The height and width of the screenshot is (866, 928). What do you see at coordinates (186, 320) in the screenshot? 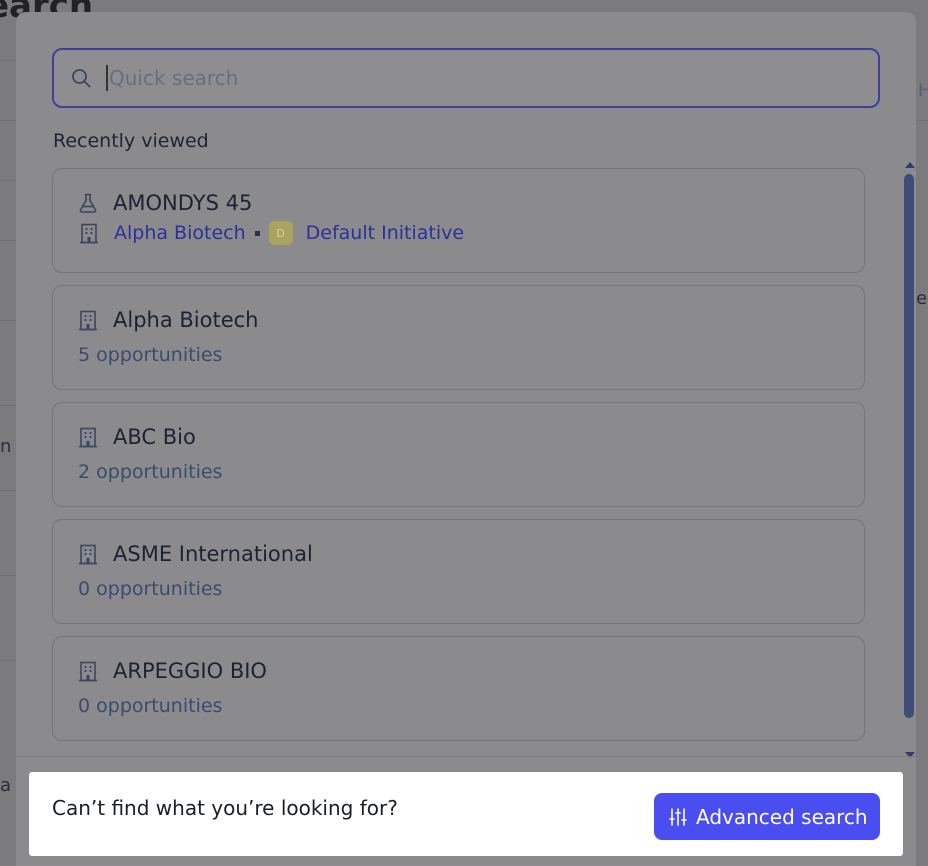
I see `recent-item-title: Alpha Biotech` at bounding box center [186, 320].